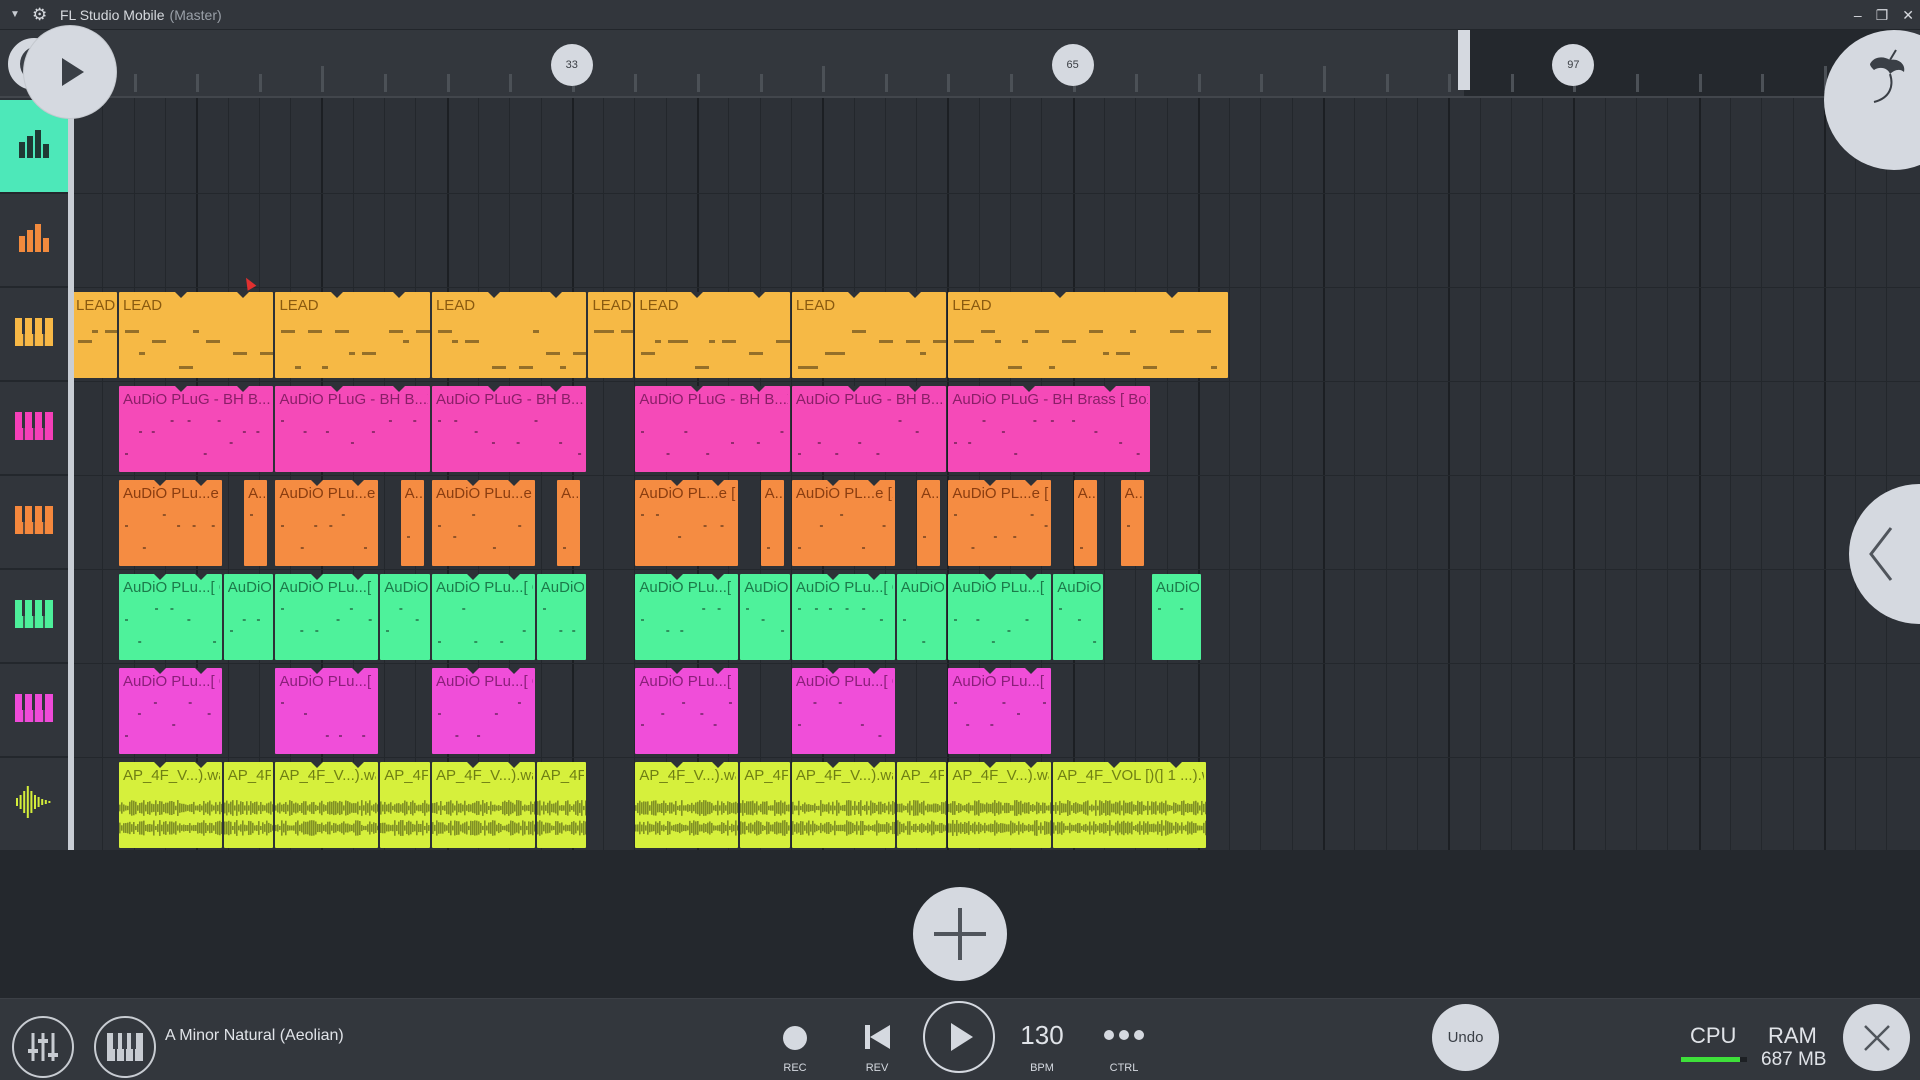 The width and height of the screenshot is (1920, 1080). Describe the element at coordinates (1072, 65) in the screenshot. I see `bar-marker: 65` at that location.